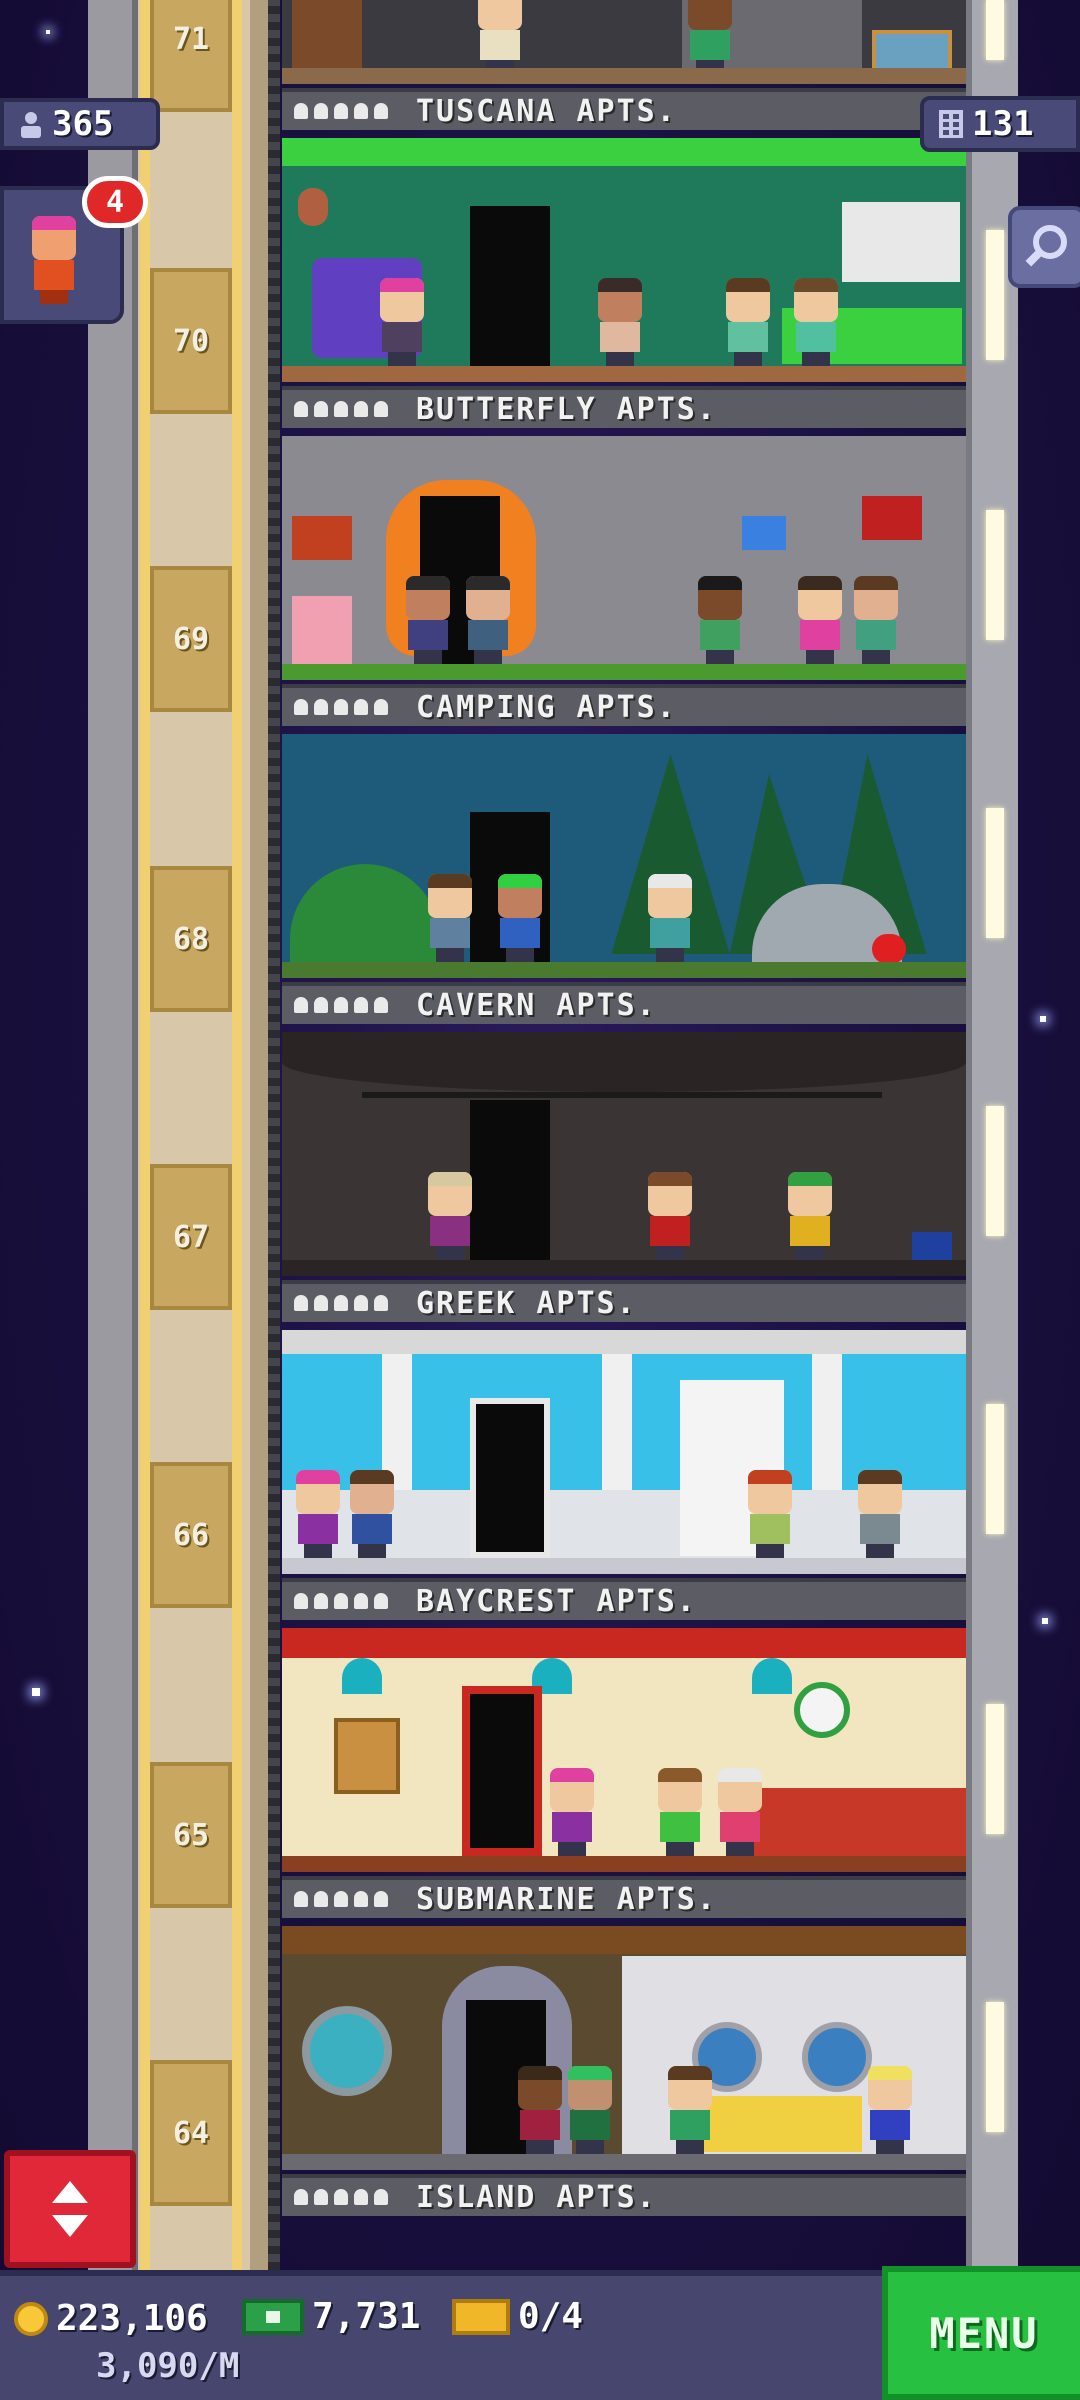 This screenshot has height=2400, width=1080. What do you see at coordinates (274, 1135) in the screenshot?
I see `elevator-cable` at bounding box center [274, 1135].